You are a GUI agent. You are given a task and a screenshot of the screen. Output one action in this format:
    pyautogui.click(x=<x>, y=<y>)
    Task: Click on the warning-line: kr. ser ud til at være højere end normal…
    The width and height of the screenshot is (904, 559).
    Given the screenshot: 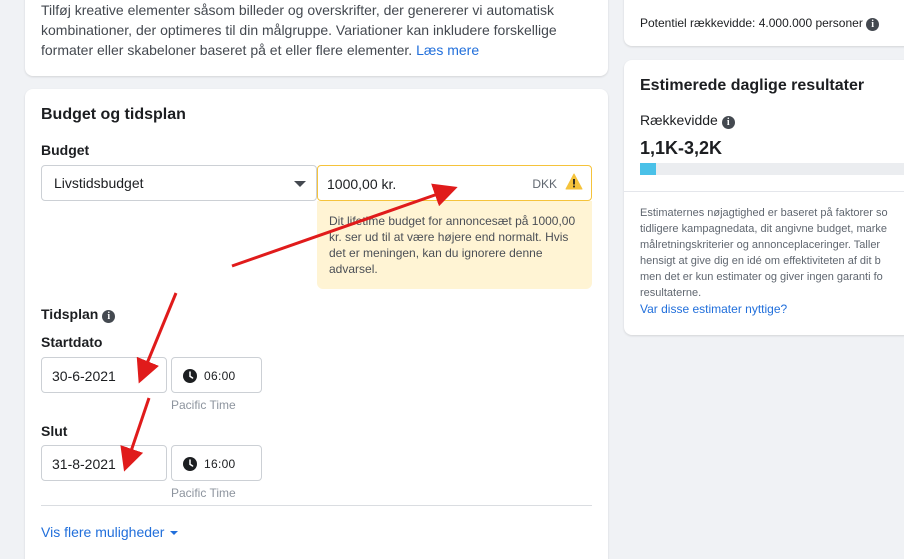 What is the action you would take?
    pyautogui.click(x=449, y=237)
    